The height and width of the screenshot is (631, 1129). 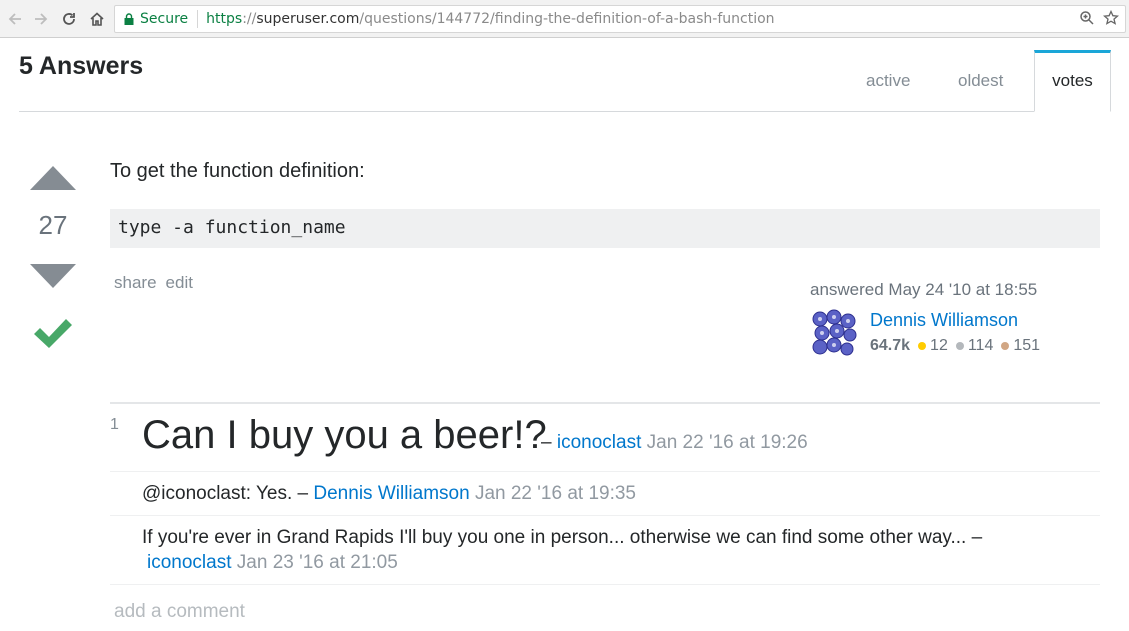 I want to click on bronze-badge-count: 151, so click(x=1027, y=345).